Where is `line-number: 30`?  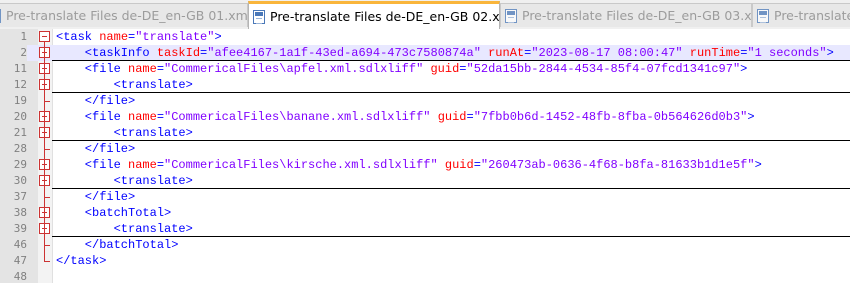
line-number: 30 is located at coordinates (20, 180).